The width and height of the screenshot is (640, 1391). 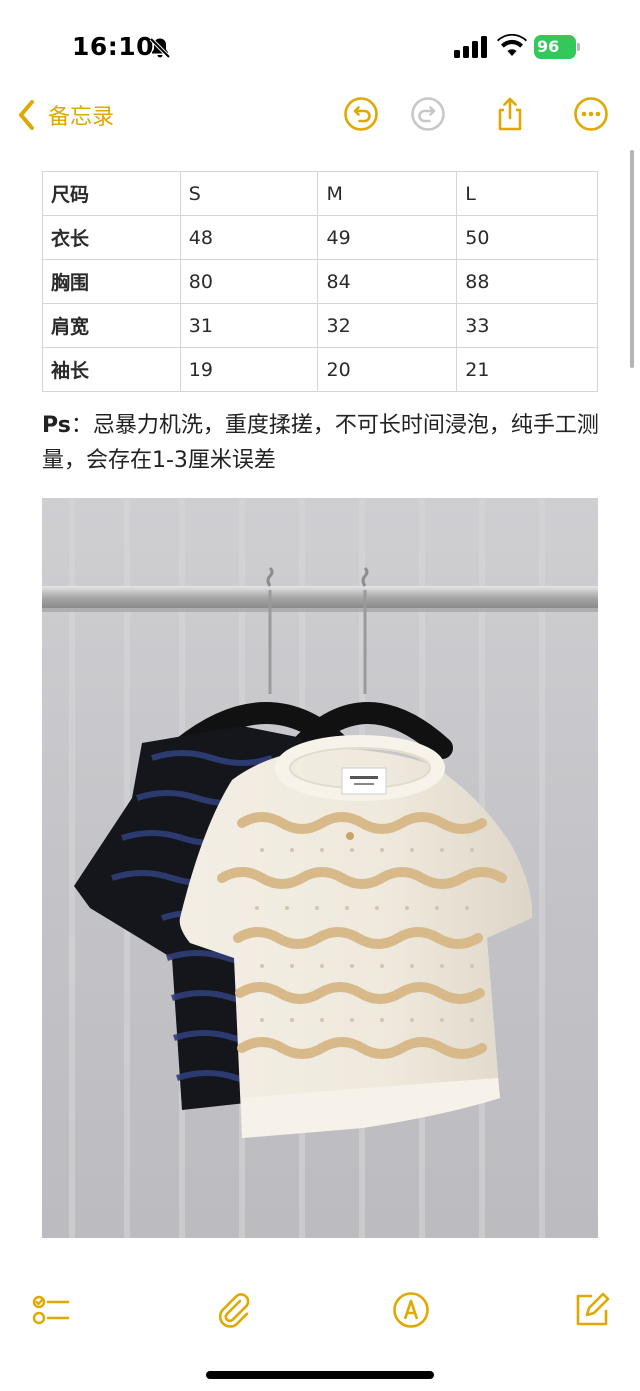 I want to click on table-header-cell: S, so click(x=249, y=193).